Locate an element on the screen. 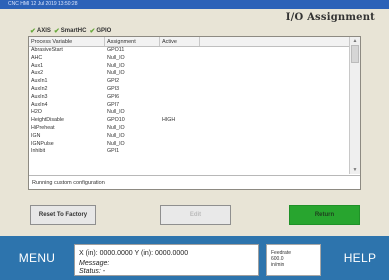 The height and width of the screenshot is (280, 389). window-titlebar: CNC HMI 12 Jul 2019 13:50:28 is located at coordinates (194, 4).